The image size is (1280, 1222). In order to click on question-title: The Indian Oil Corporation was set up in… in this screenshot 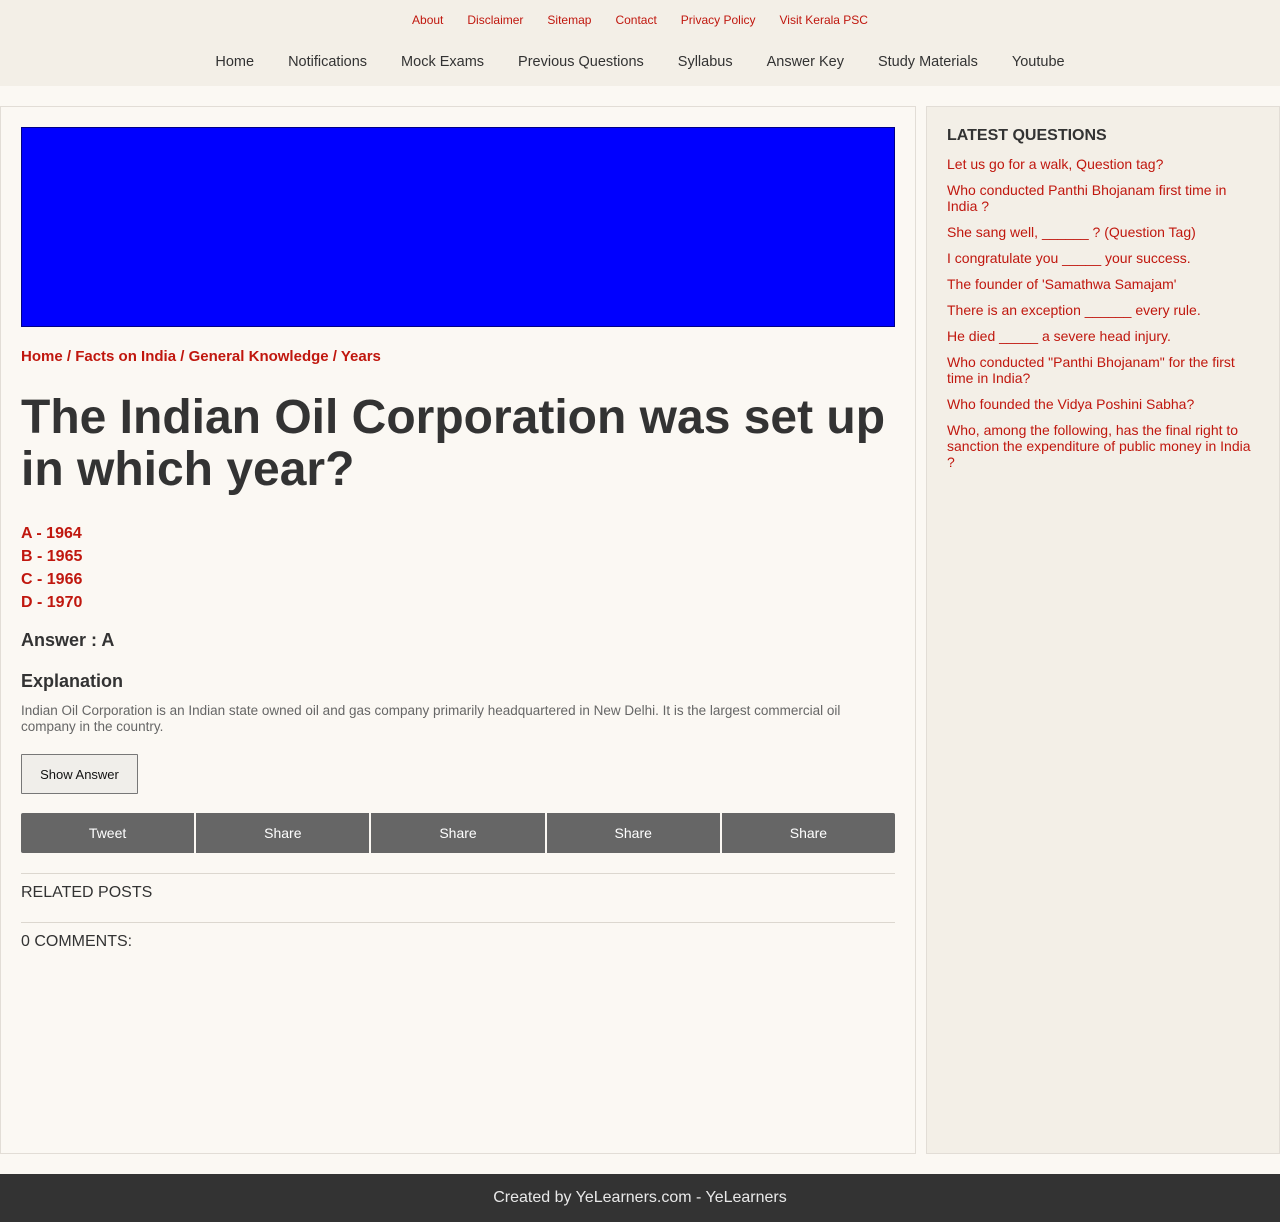, I will do `click(453, 443)`.